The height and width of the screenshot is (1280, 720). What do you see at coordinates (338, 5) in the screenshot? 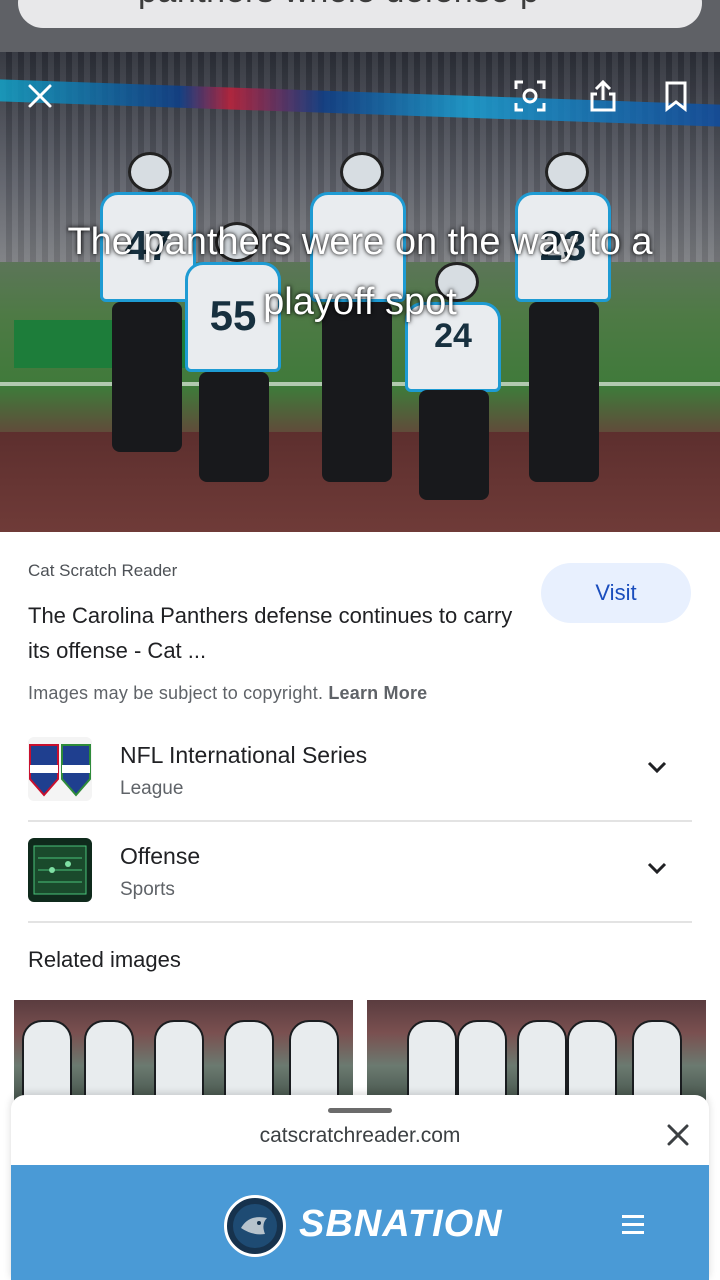
I see `search-query: panthers whole defense p` at bounding box center [338, 5].